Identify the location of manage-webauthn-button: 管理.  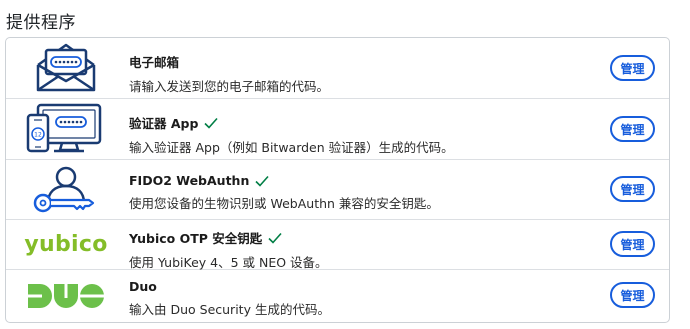
(632, 189).